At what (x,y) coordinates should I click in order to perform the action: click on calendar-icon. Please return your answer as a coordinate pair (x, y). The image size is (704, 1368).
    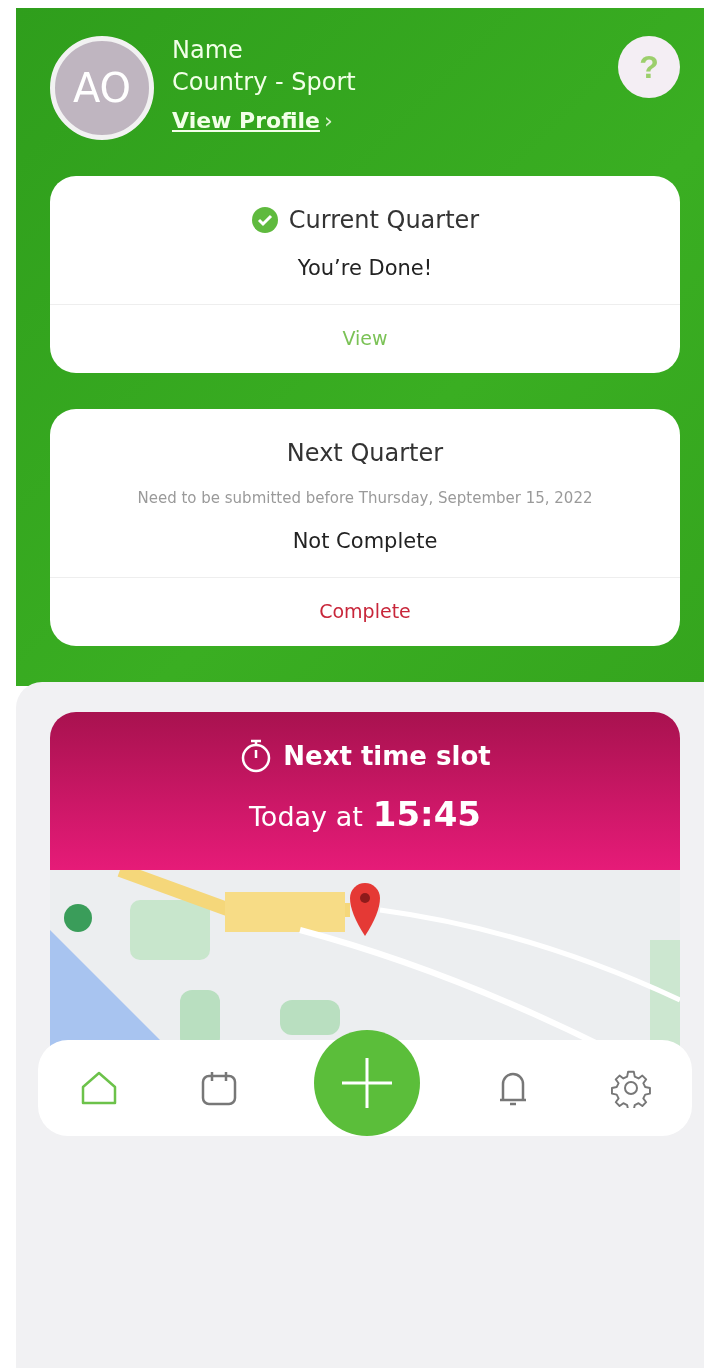
    Looking at the image, I should click on (219, 1088).